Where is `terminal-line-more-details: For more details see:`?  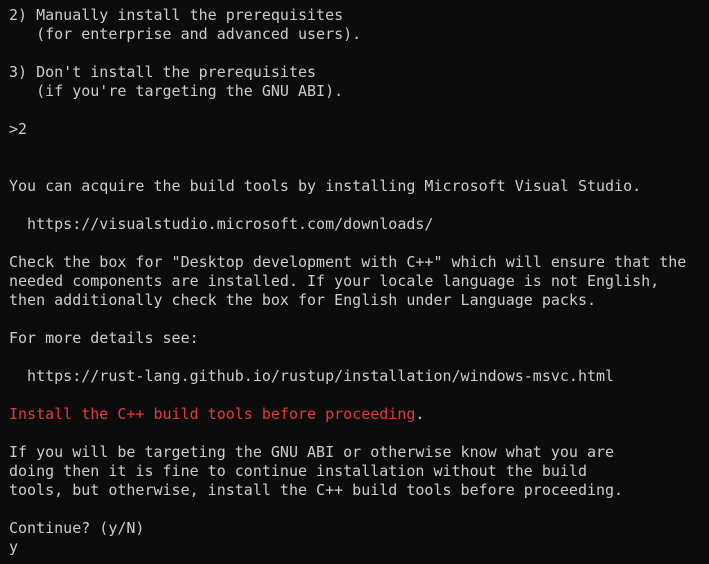 terminal-line-more-details: For more details see: is located at coordinates (104, 338).